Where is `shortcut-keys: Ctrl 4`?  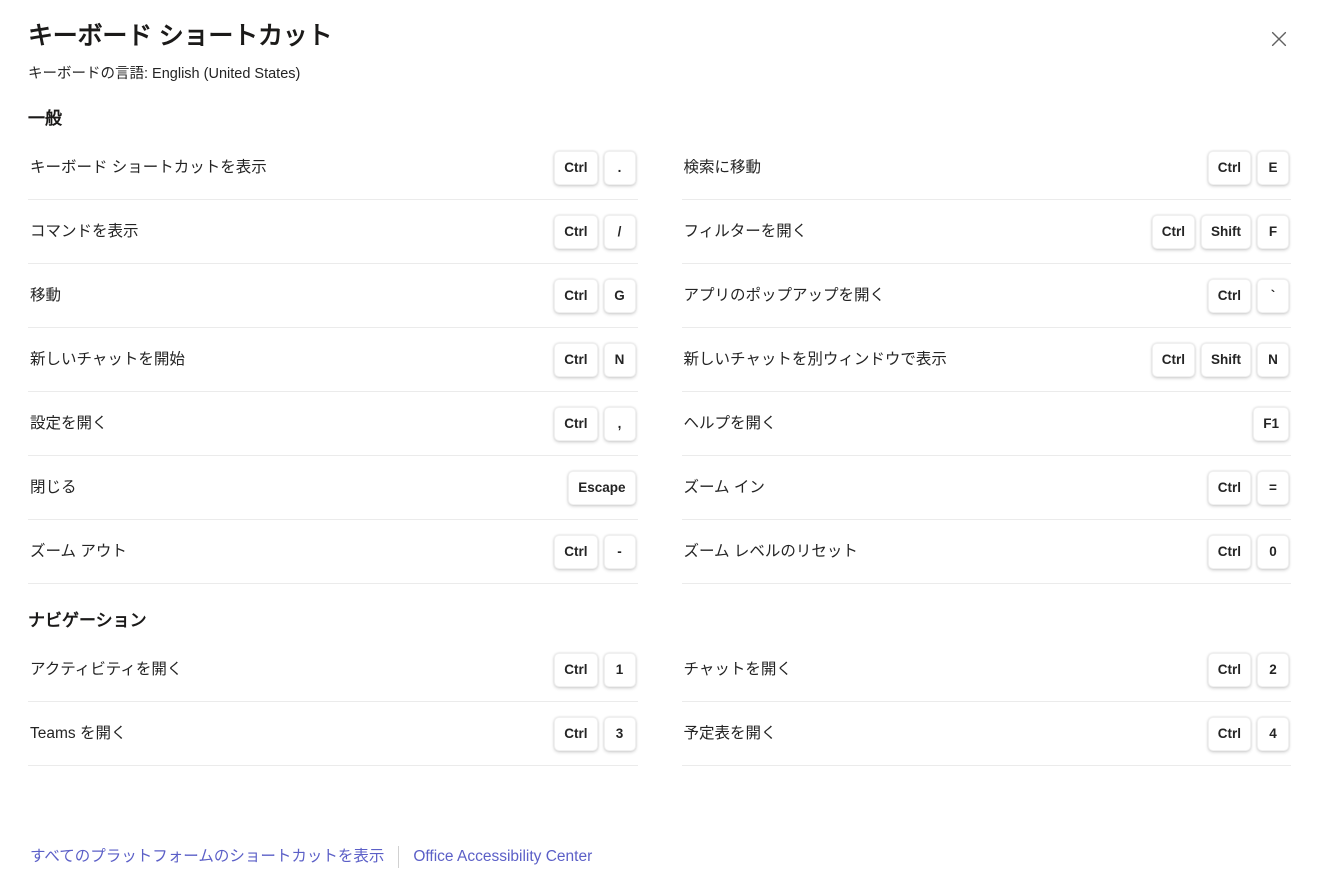
shortcut-keys: Ctrl 4 is located at coordinates (1248, 733).